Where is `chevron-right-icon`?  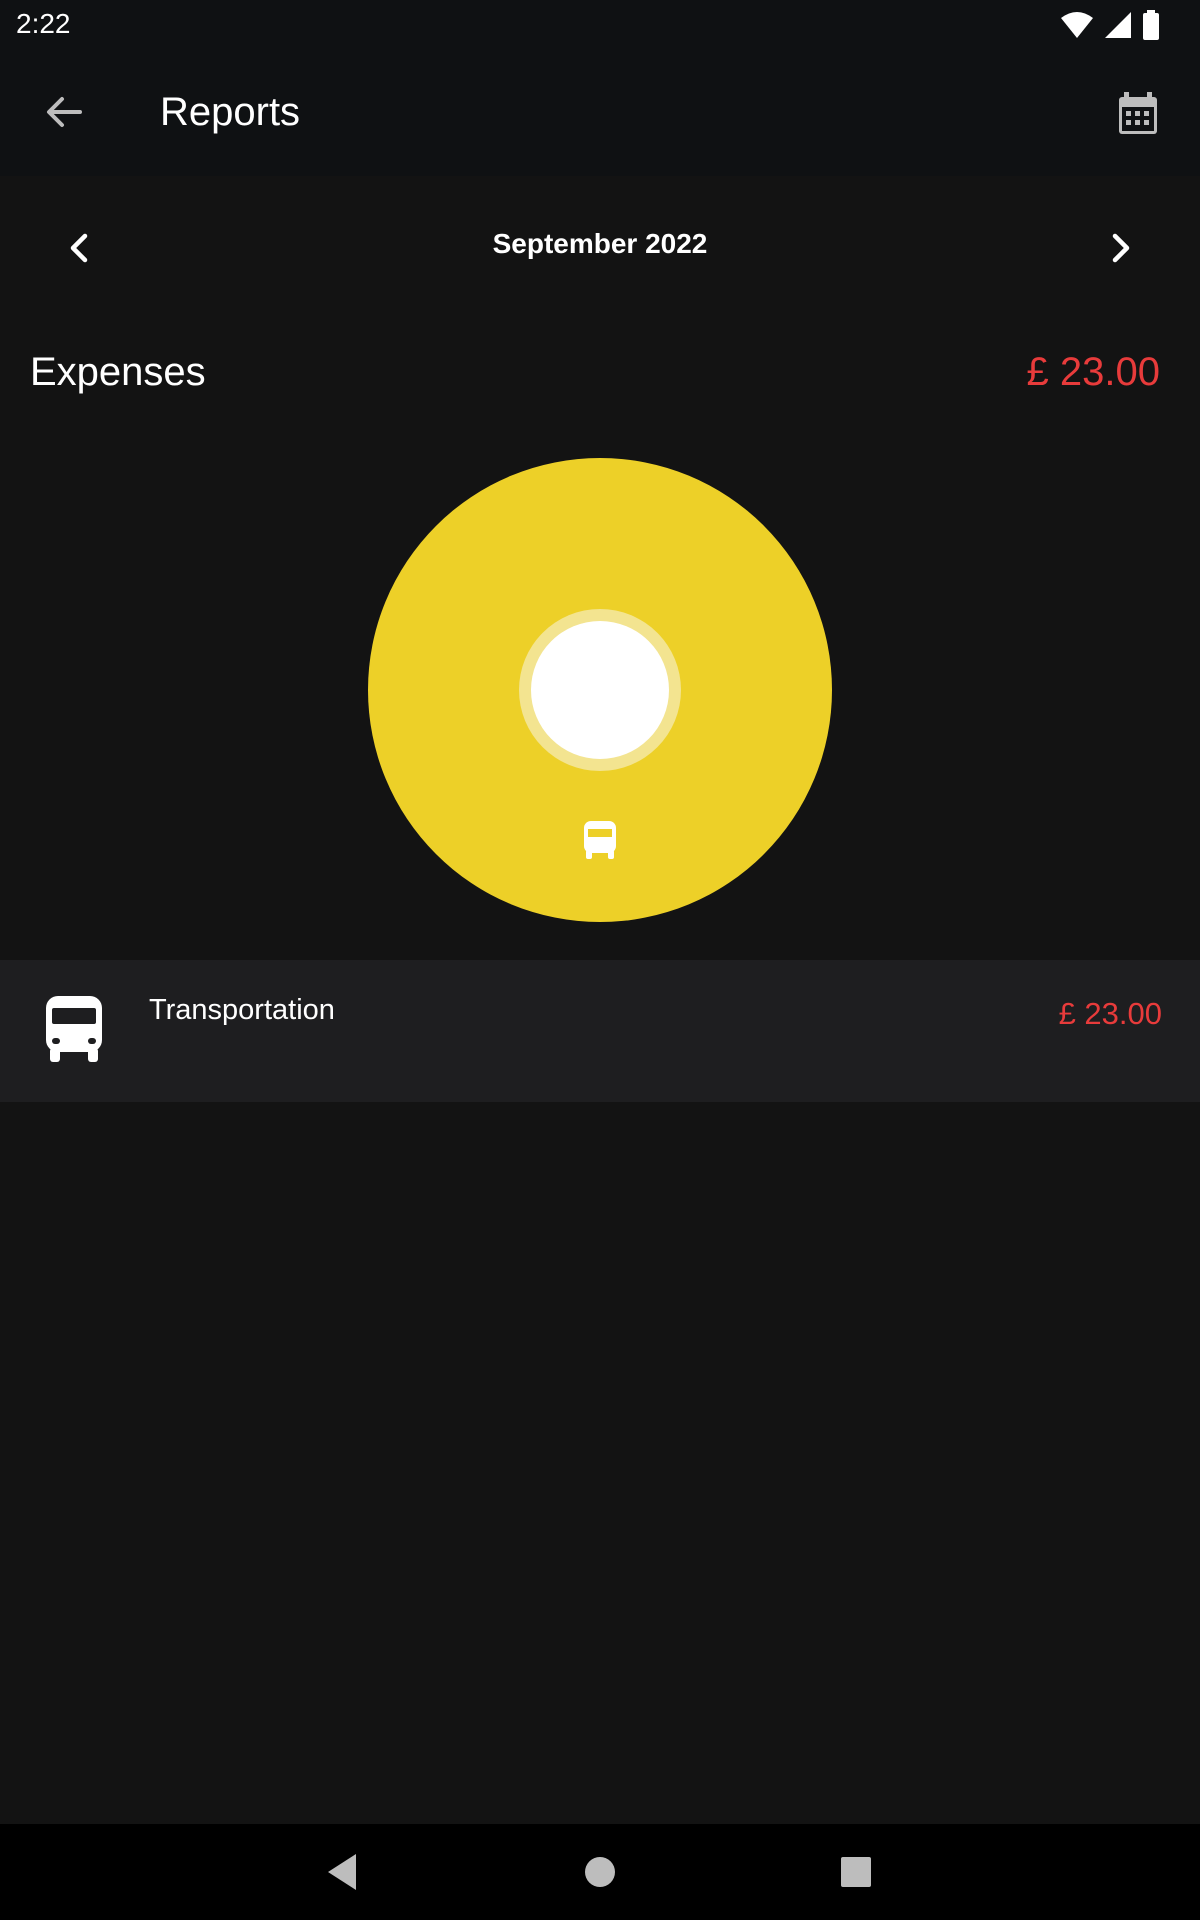
chevron-right-icon is located at coordinates (1121, 248).